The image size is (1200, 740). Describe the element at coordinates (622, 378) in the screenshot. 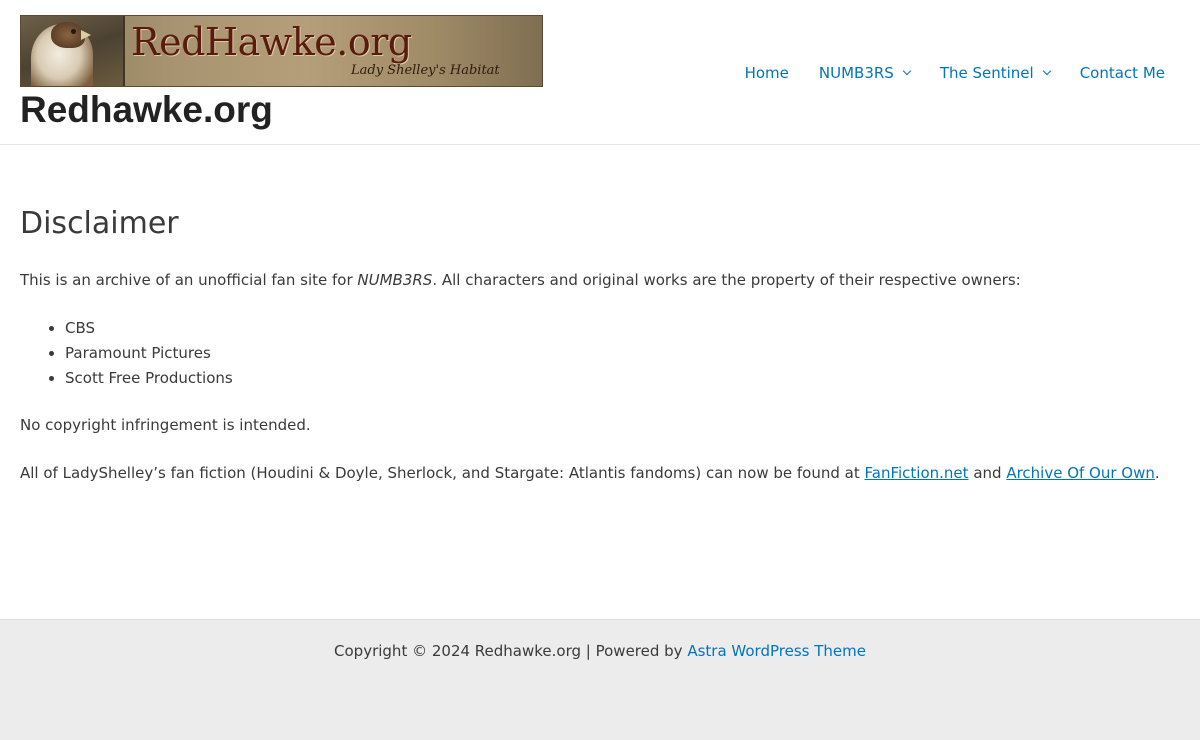

I see `list-item: Scott Free Productions` at that location.